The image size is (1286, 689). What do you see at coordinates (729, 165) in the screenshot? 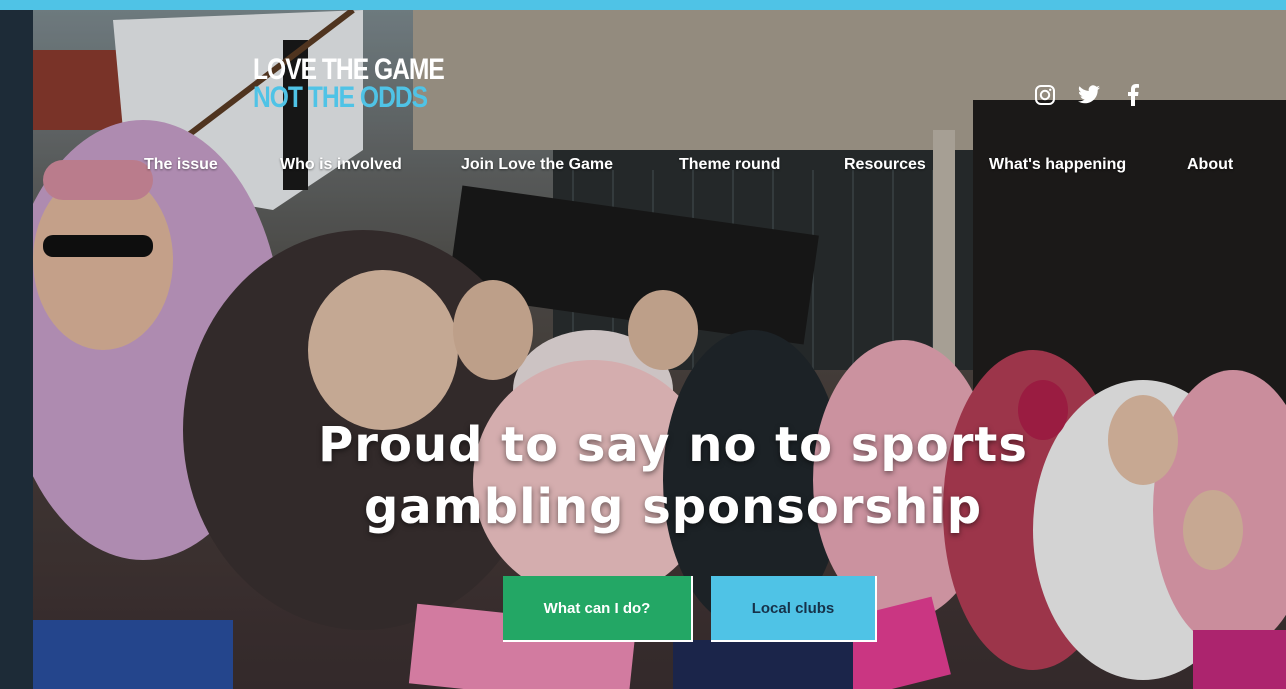
I see `nav-item-theme-round: Theme round` at bounding box center [729, 165].